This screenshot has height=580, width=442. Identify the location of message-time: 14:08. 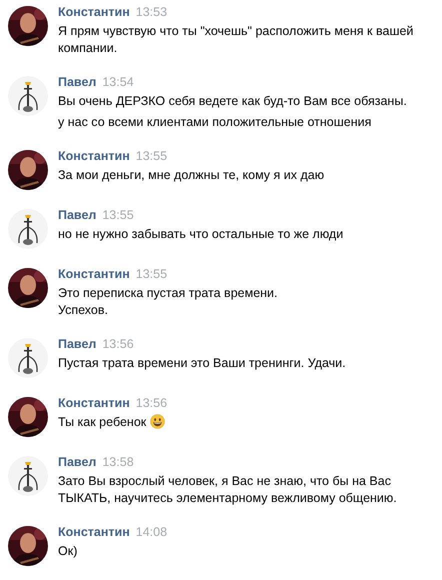
(152, 532).